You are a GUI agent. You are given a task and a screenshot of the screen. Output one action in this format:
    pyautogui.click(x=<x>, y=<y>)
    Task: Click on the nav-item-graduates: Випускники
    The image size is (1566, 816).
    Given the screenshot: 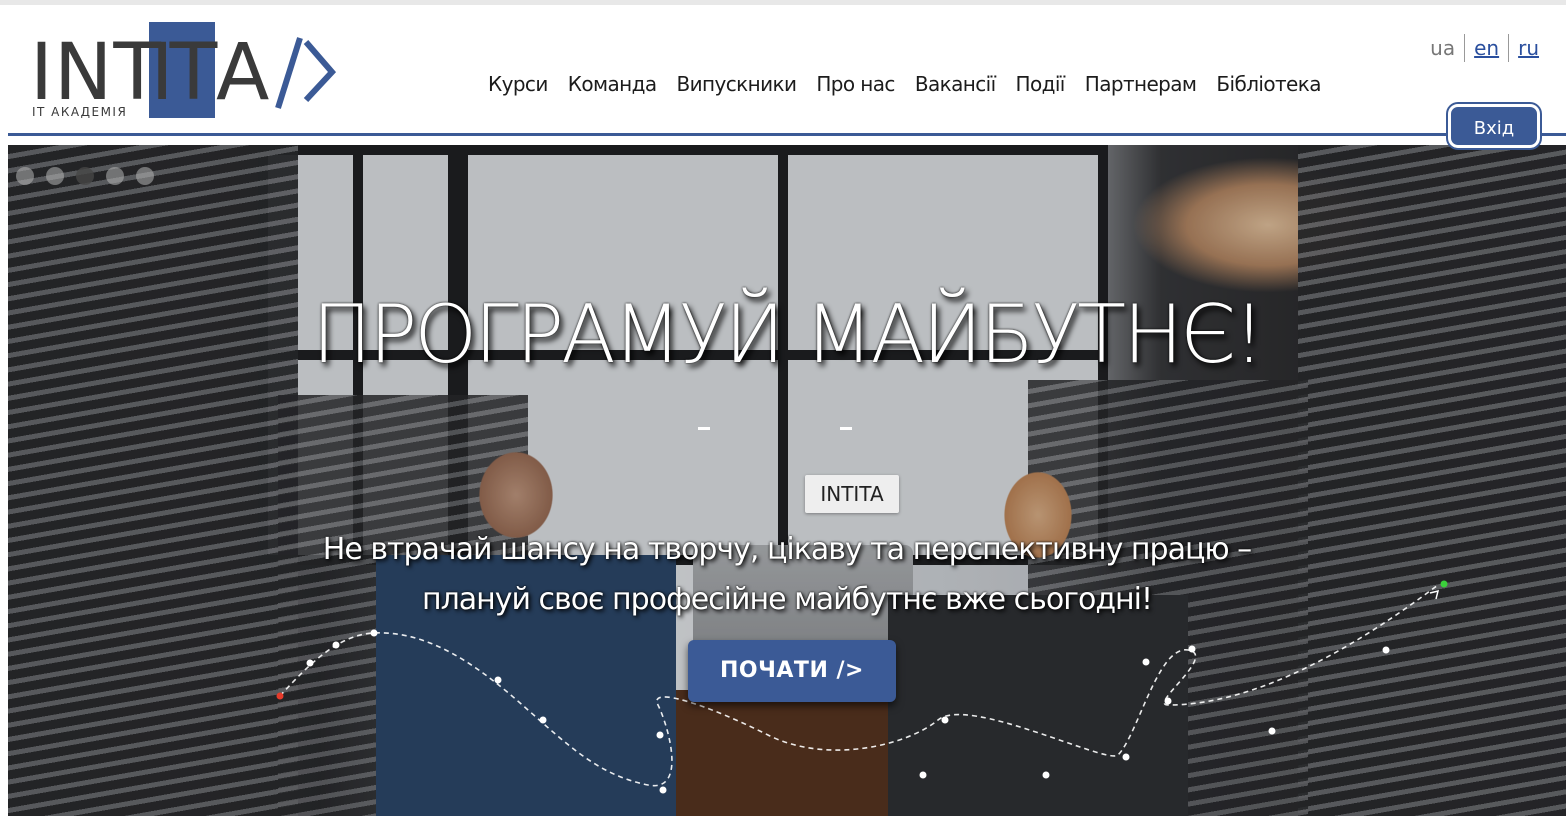 What is the action you would take?
    pyautogui.click(x=736, y=84)
    